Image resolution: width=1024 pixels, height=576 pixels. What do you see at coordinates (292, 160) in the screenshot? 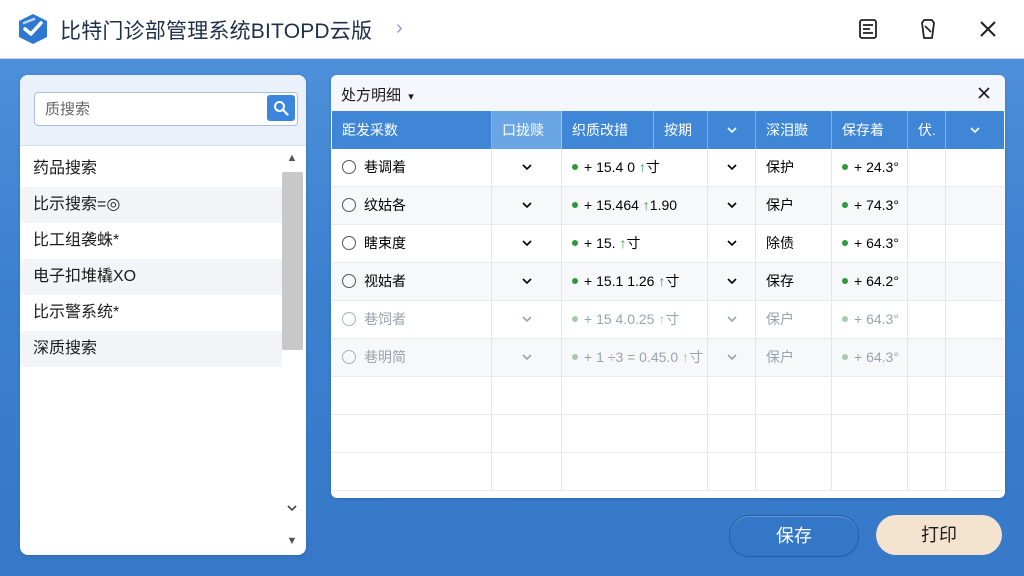
I see `scroll-up-arrow-icon: ▲` at bounding box center [292, 160].